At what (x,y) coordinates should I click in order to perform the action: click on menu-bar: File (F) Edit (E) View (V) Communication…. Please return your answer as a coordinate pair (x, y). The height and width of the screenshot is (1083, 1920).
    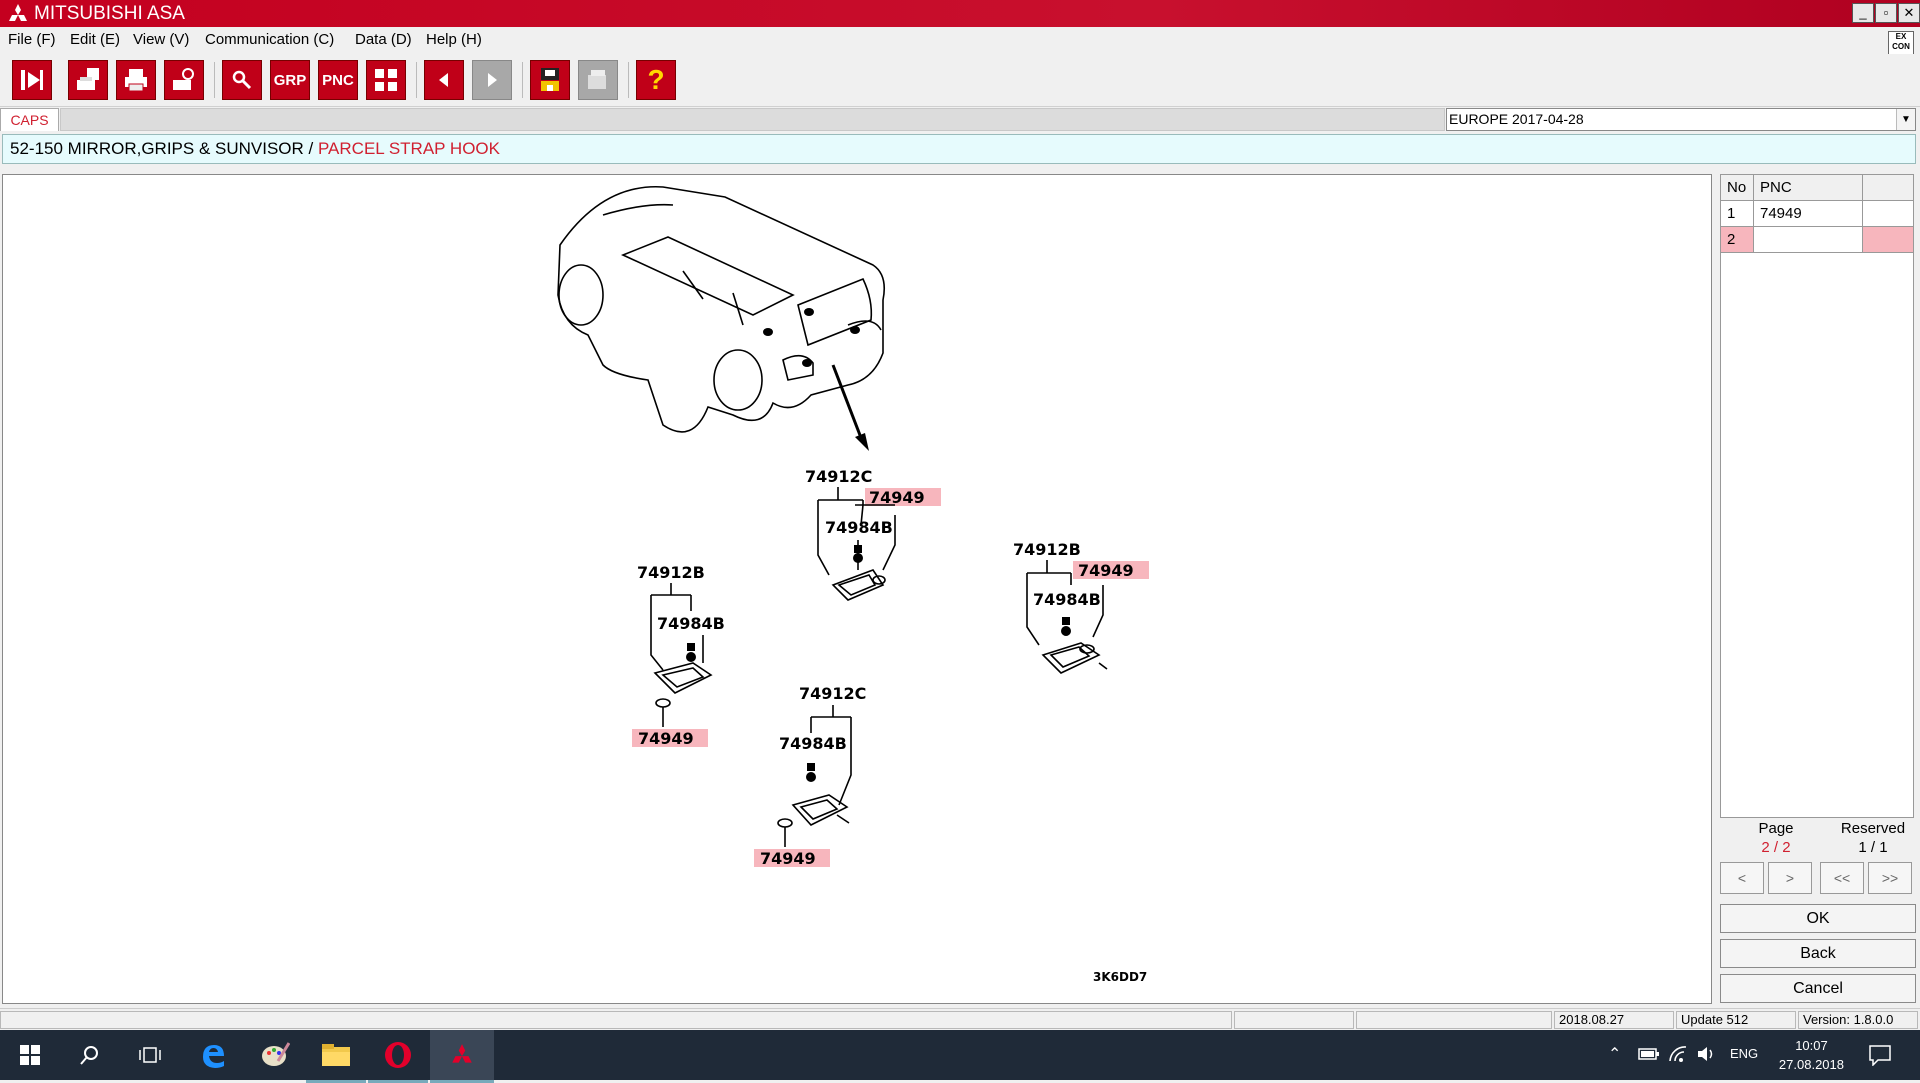
    Looking at the image, I should click on (960, 40).